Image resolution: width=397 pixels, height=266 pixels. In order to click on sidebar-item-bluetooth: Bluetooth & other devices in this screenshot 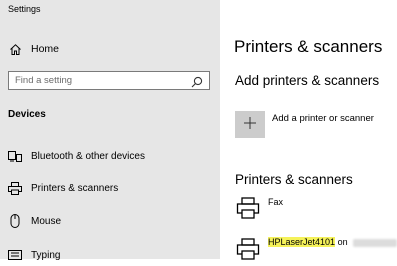, I will do `click(76, 156)`.